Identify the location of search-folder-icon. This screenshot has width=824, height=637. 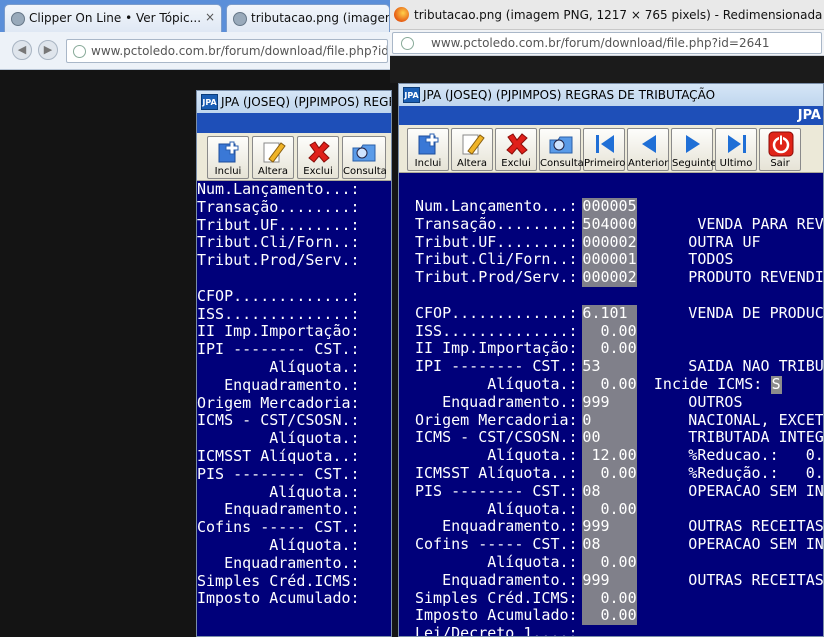
(561, 145).